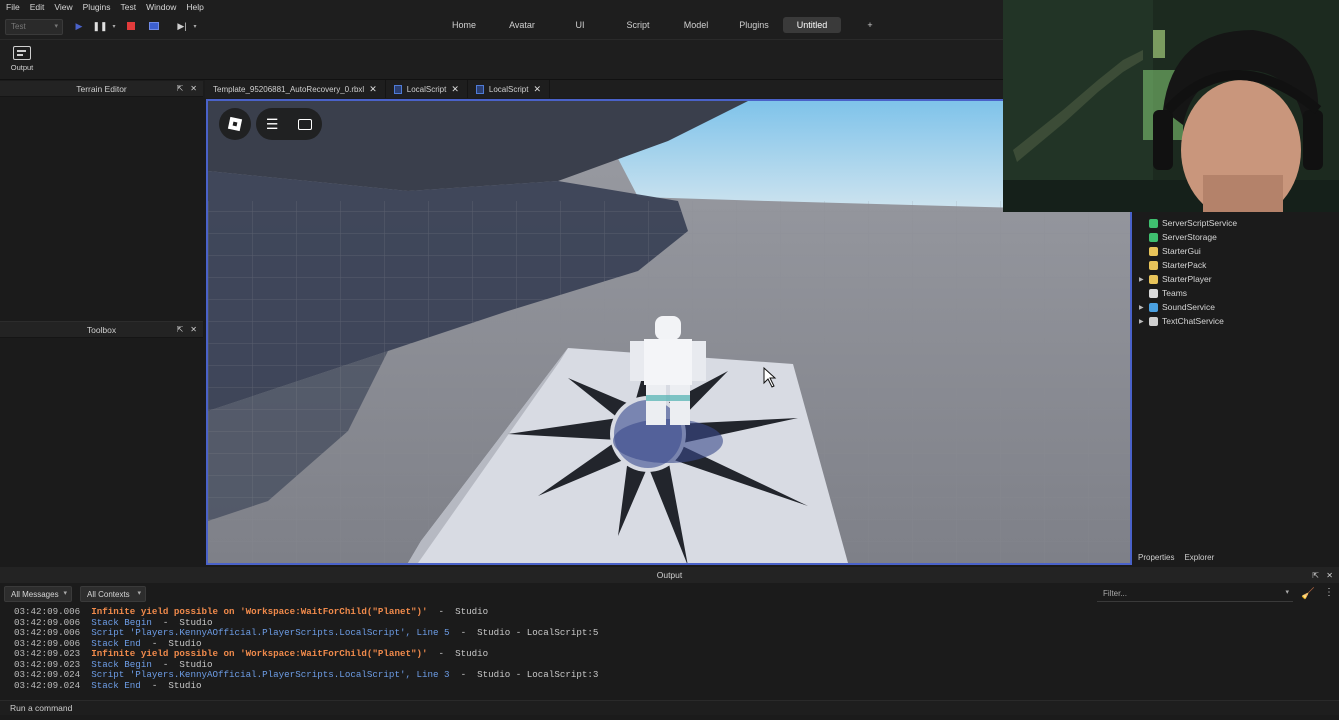 The width and height of the screenshot is (1339, 720). I want to click on ribbon-tab-script: Script, so click(638, 25).